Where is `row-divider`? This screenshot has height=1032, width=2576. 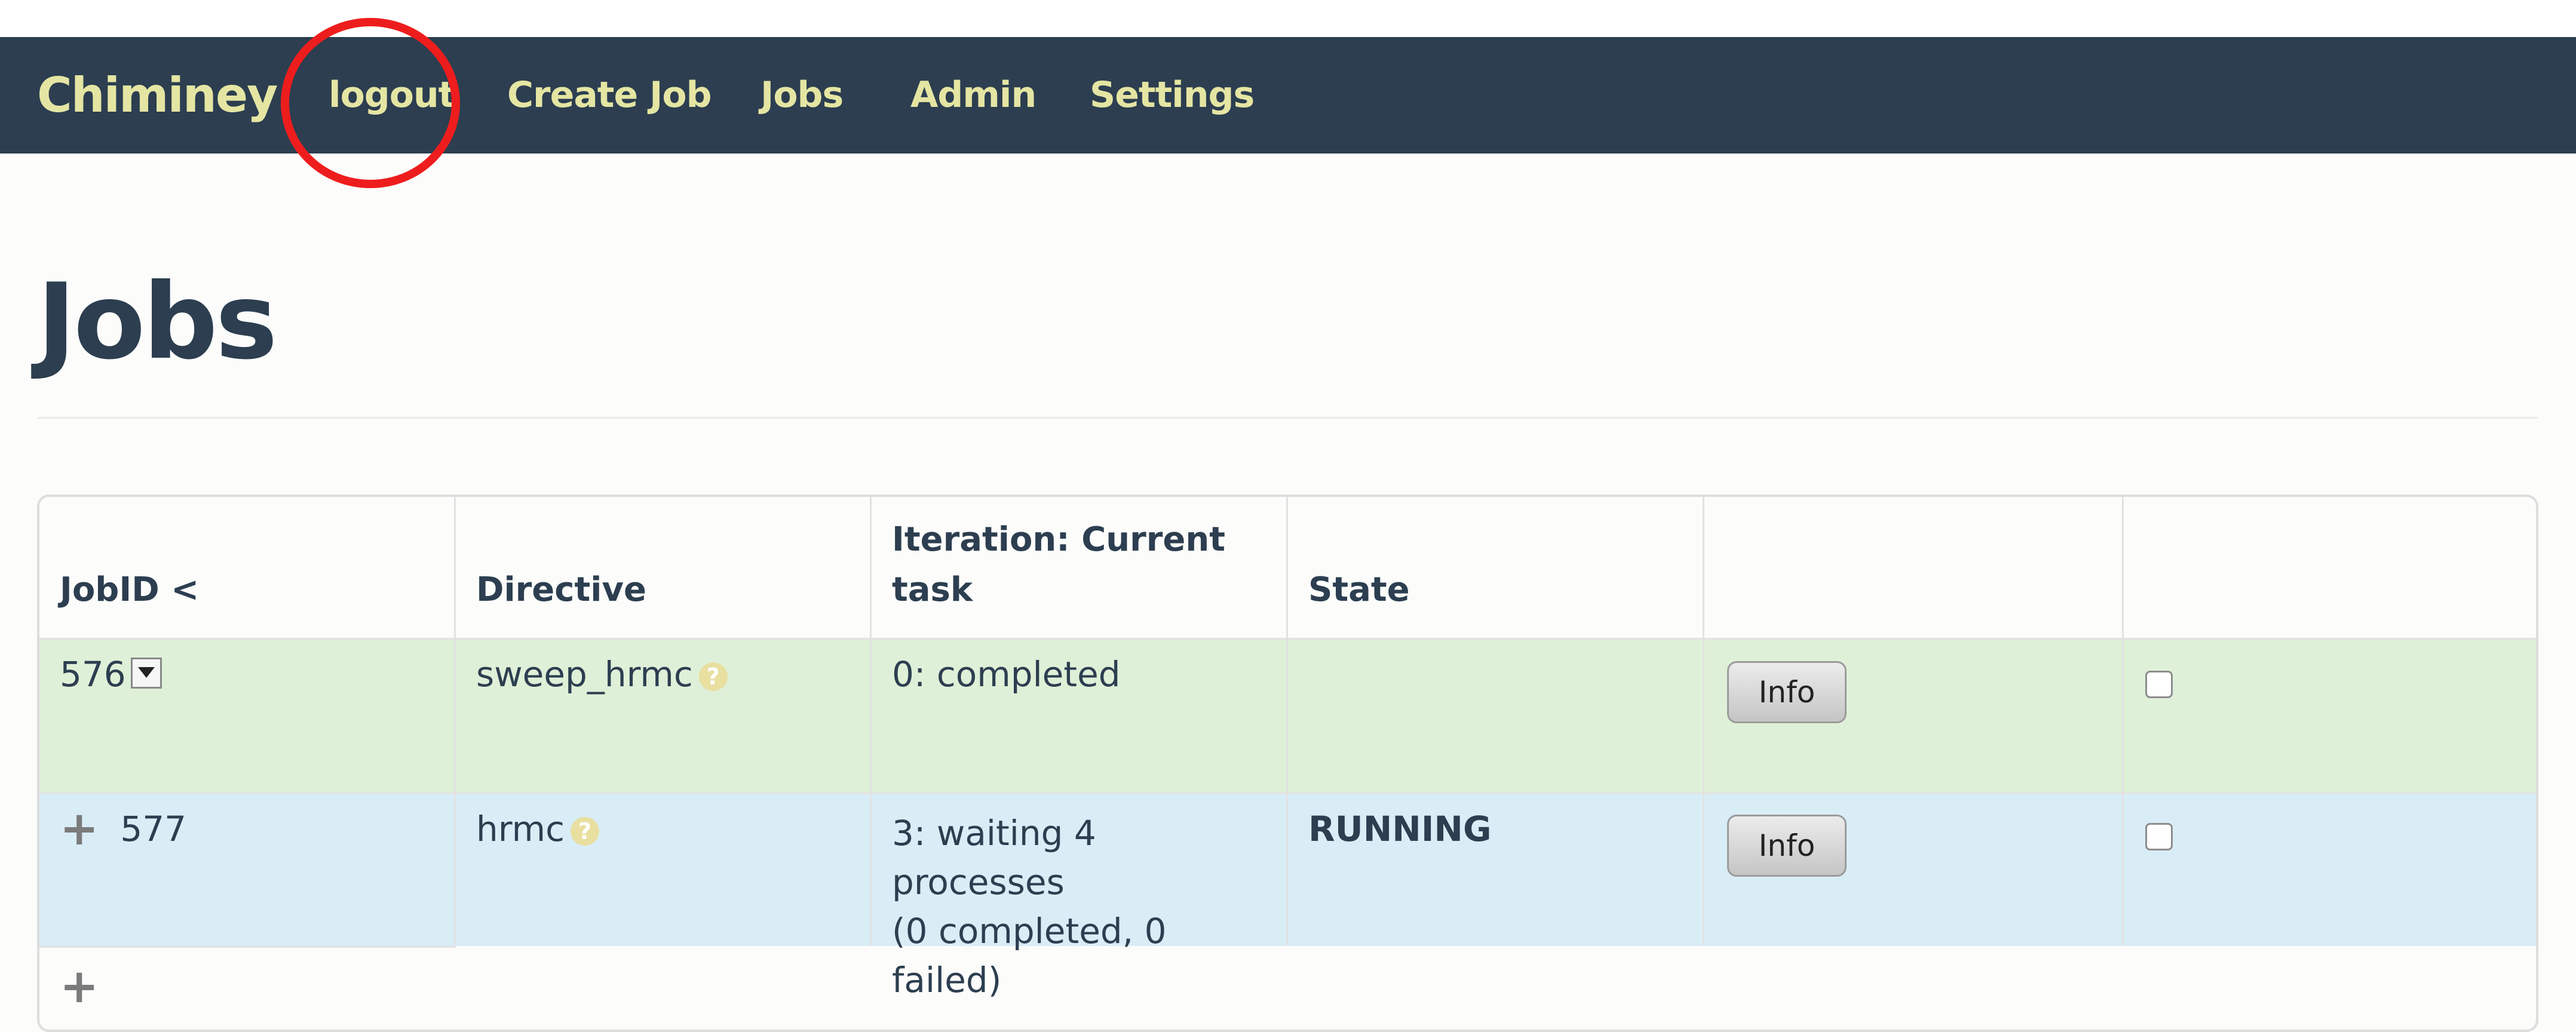
row-divider is located at coordinates (248, 947).